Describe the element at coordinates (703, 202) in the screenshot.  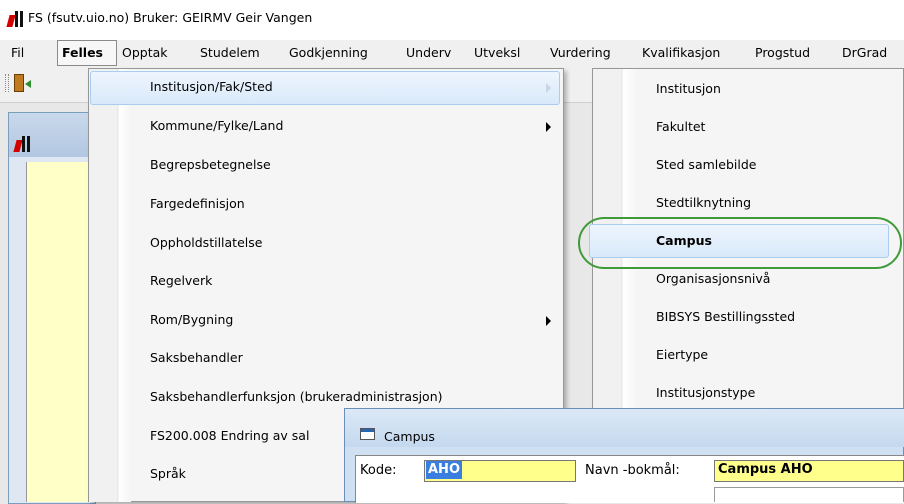
I see `submenu-item-stedtilknytning: Stedtilknytning` at that location.